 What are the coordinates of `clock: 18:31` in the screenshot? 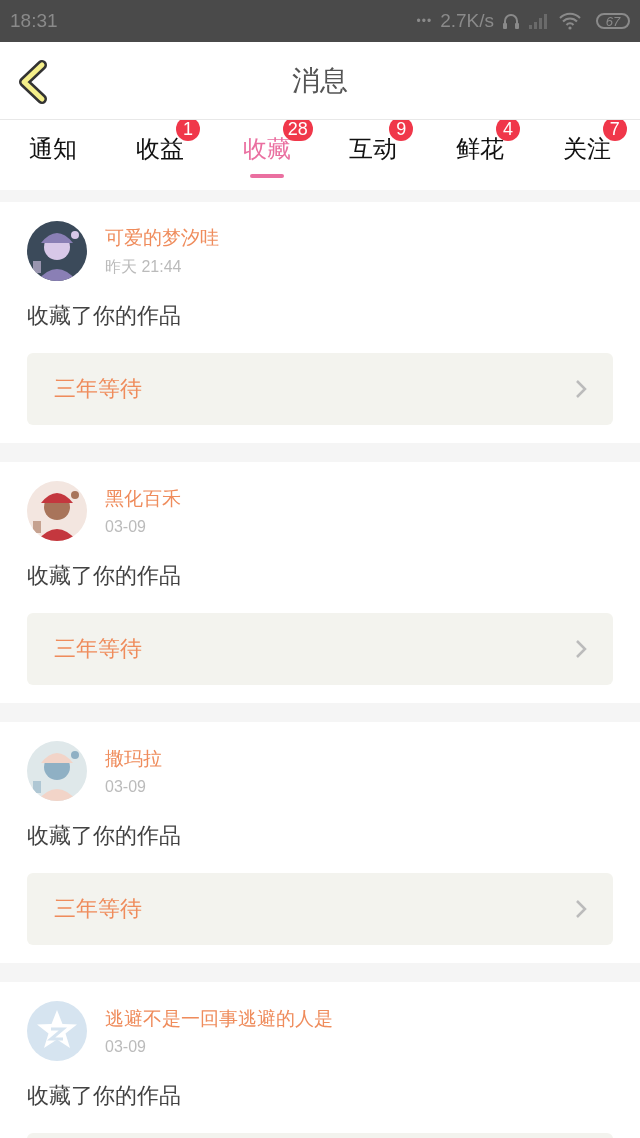 It's located at (34, 21).